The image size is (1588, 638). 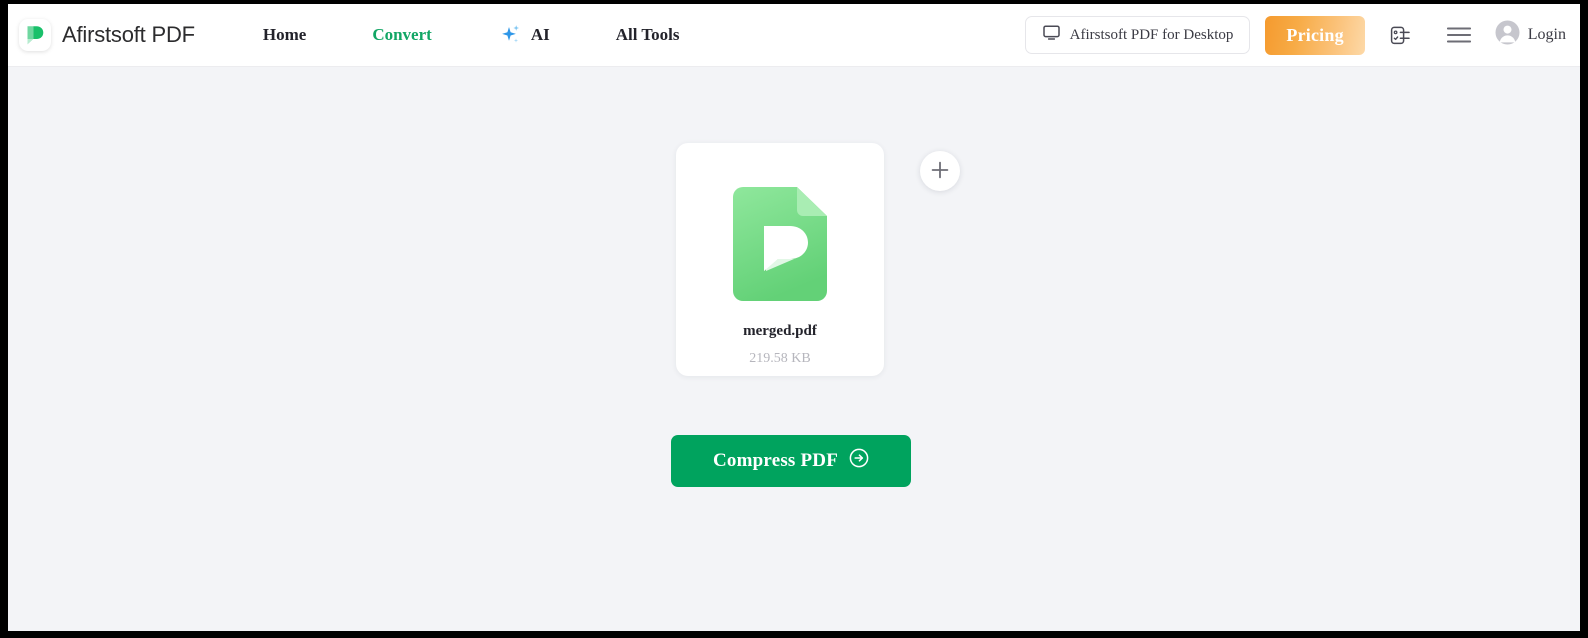 What do you see at coordinates (1151, 34) in the screenshot?
I see `desktop-app-label: Afirstsoft PDF for Desktop` at bounding box center [1151, 34].